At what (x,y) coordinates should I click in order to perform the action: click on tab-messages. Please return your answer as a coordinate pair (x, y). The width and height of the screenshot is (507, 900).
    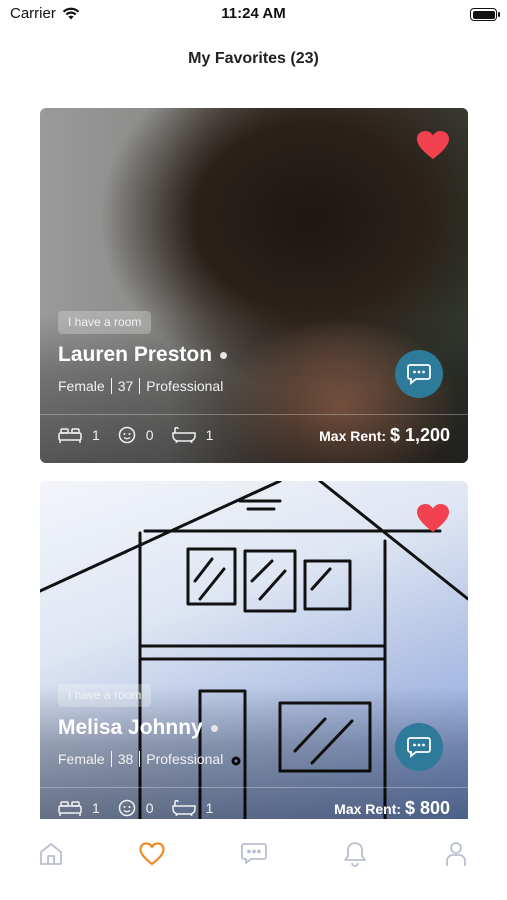
    Looking at the image, I should click on (254, 854).